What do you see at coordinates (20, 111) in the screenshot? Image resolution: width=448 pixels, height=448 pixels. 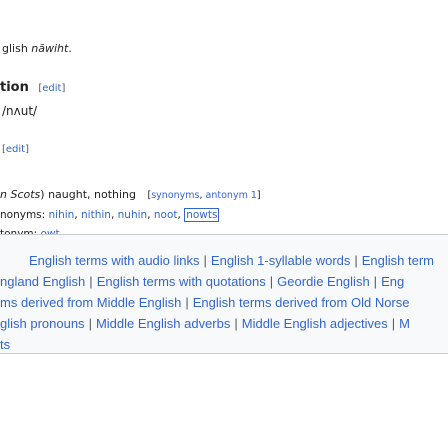 I see `ipa-transcription: /nʌut/` at bounding box center [20, 111].